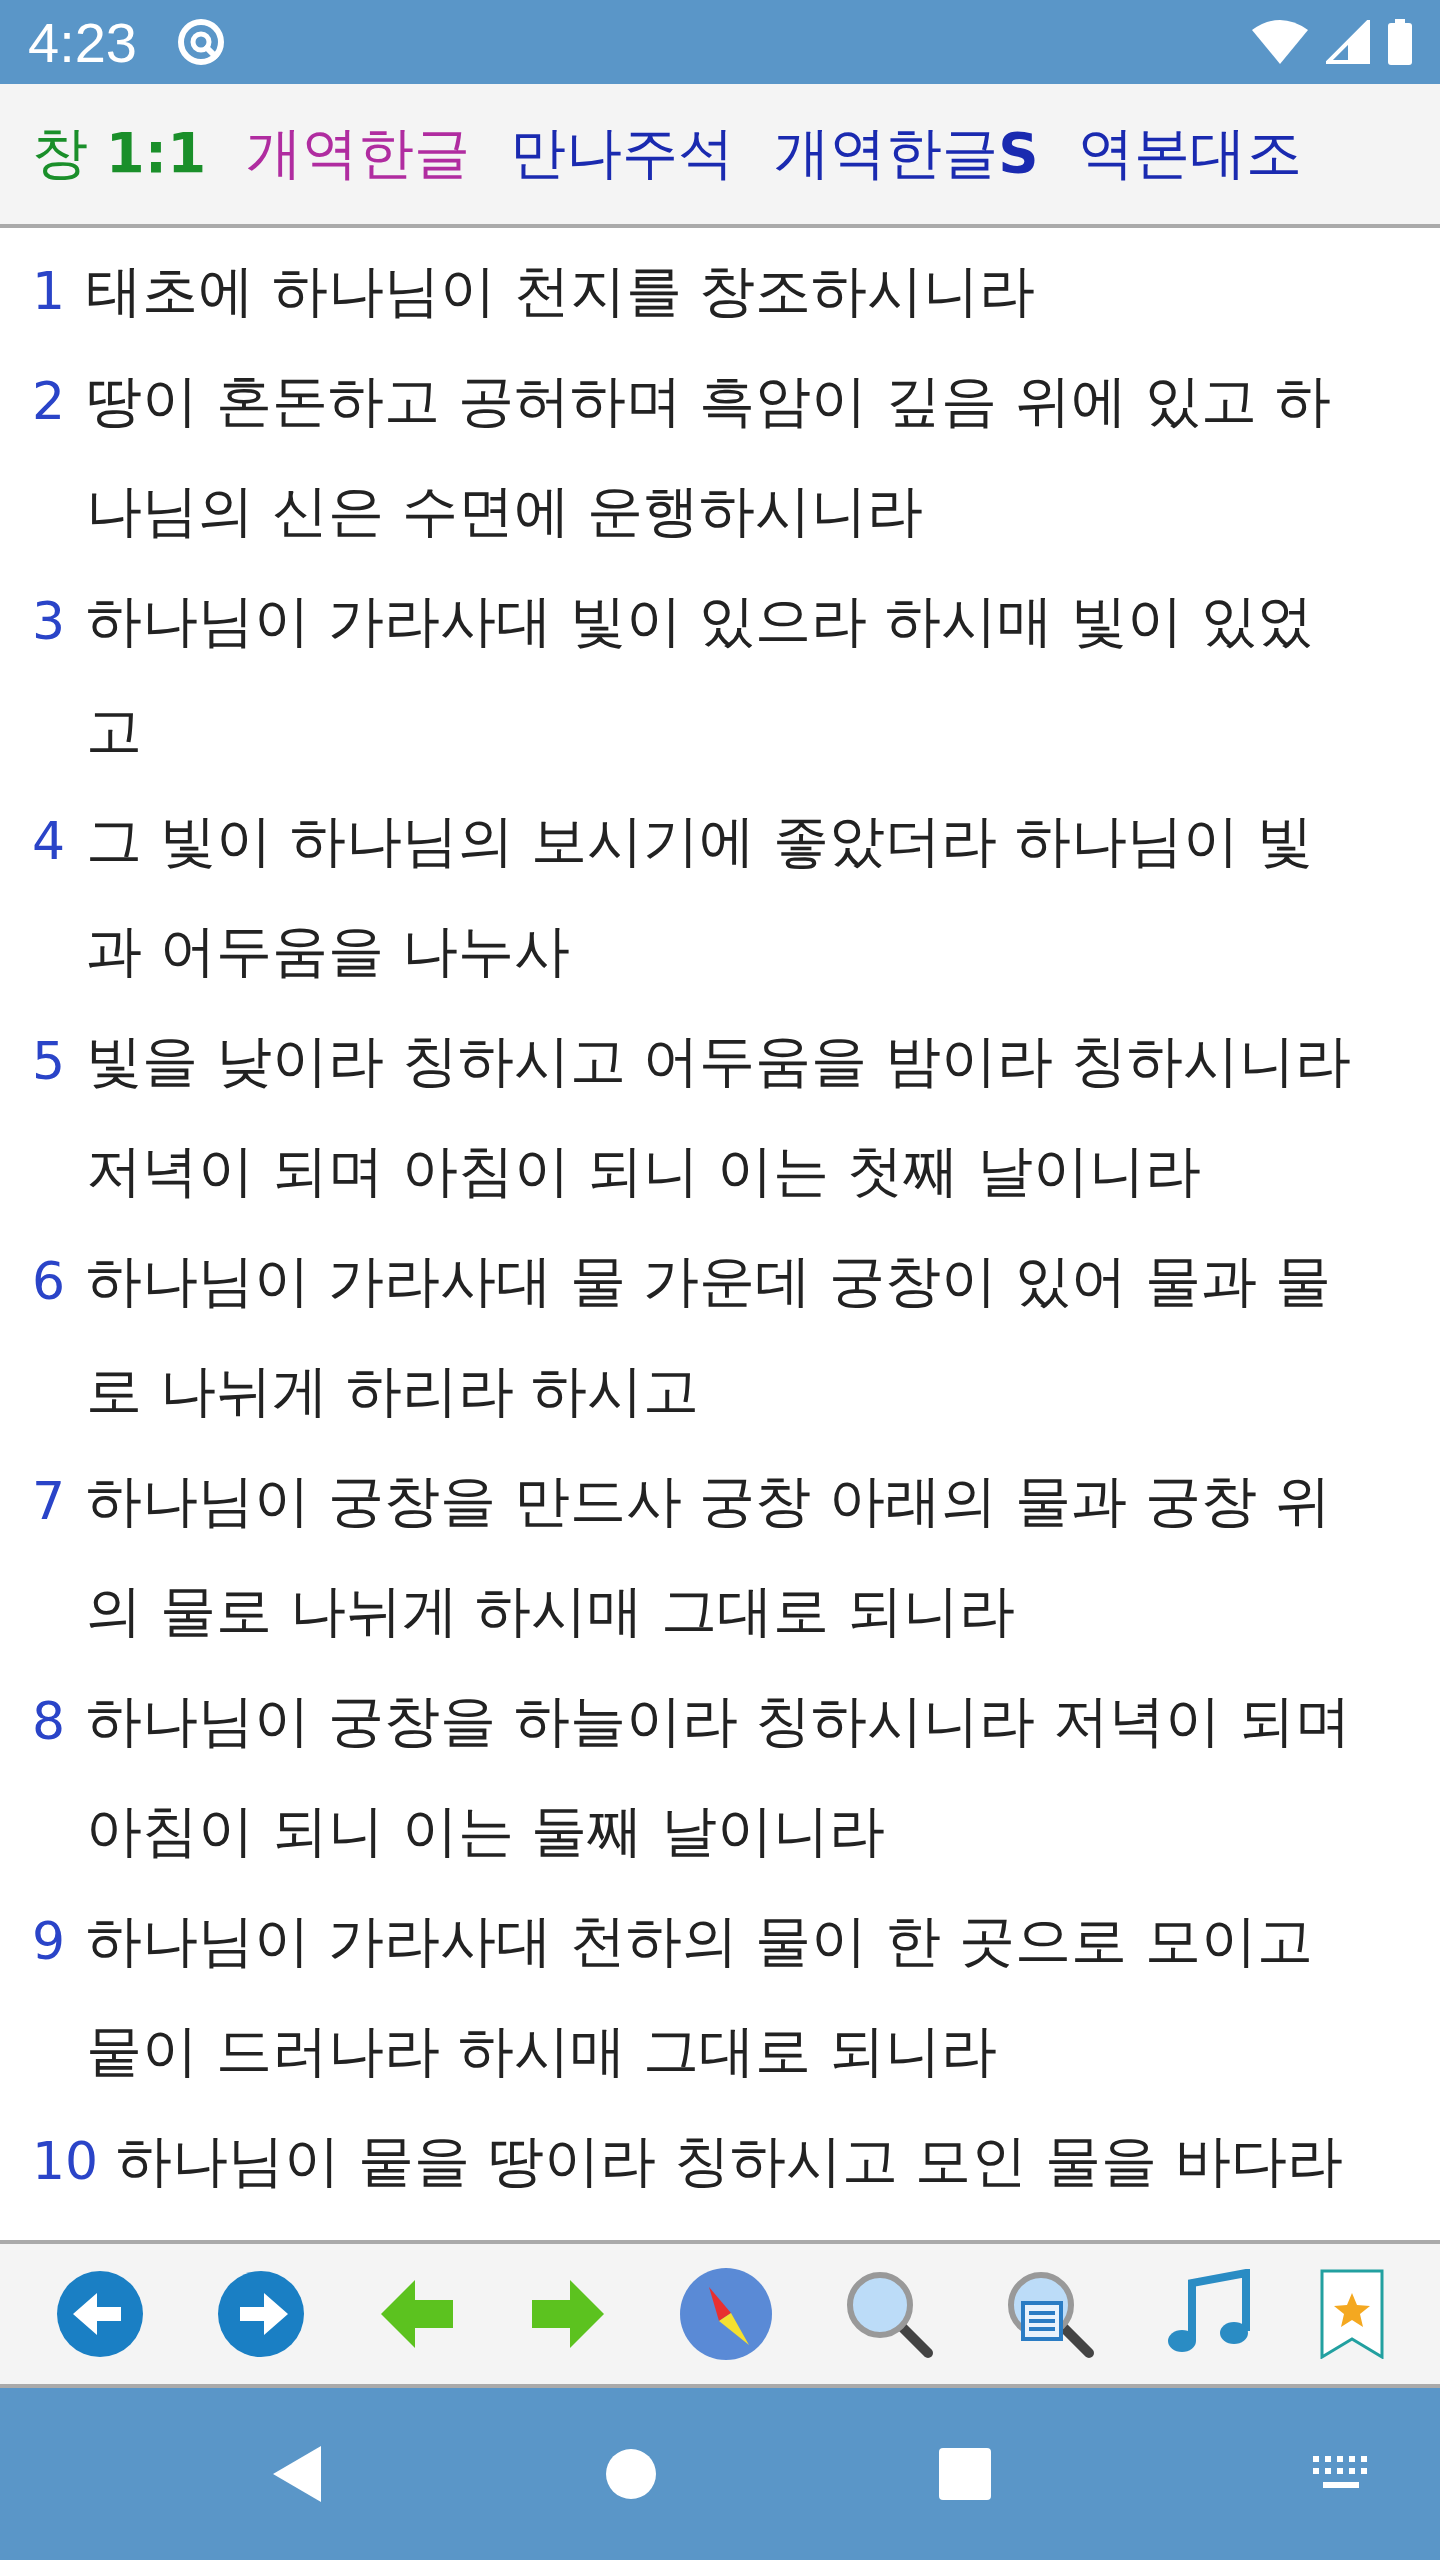 Image resolution: width=1440 pixels, height=2560 pixels. Describe the element at coordinates (297, 2474) in the screenshot. I see `back-triangle-icon` at that location.